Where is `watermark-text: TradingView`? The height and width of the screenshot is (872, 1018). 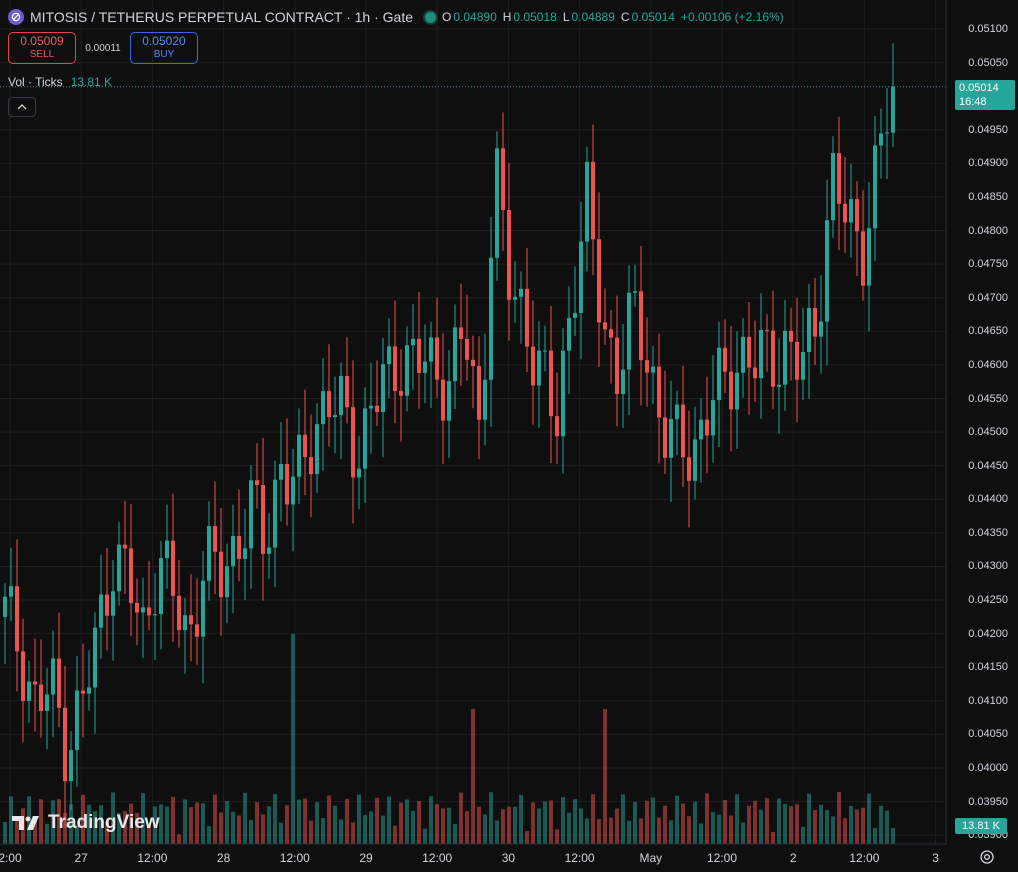
watermark-text: TradingView is located at coordinates (104, 822).